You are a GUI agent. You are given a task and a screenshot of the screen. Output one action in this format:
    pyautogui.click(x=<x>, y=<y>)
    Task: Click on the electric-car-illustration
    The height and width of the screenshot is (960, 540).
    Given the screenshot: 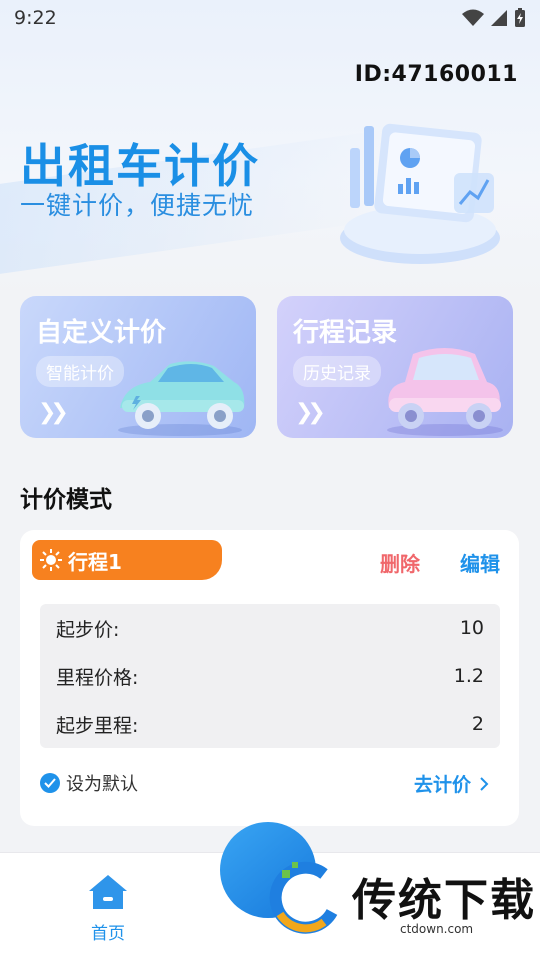 What is the action you would take?
    pyautogui.click(x=181, y=398)
    